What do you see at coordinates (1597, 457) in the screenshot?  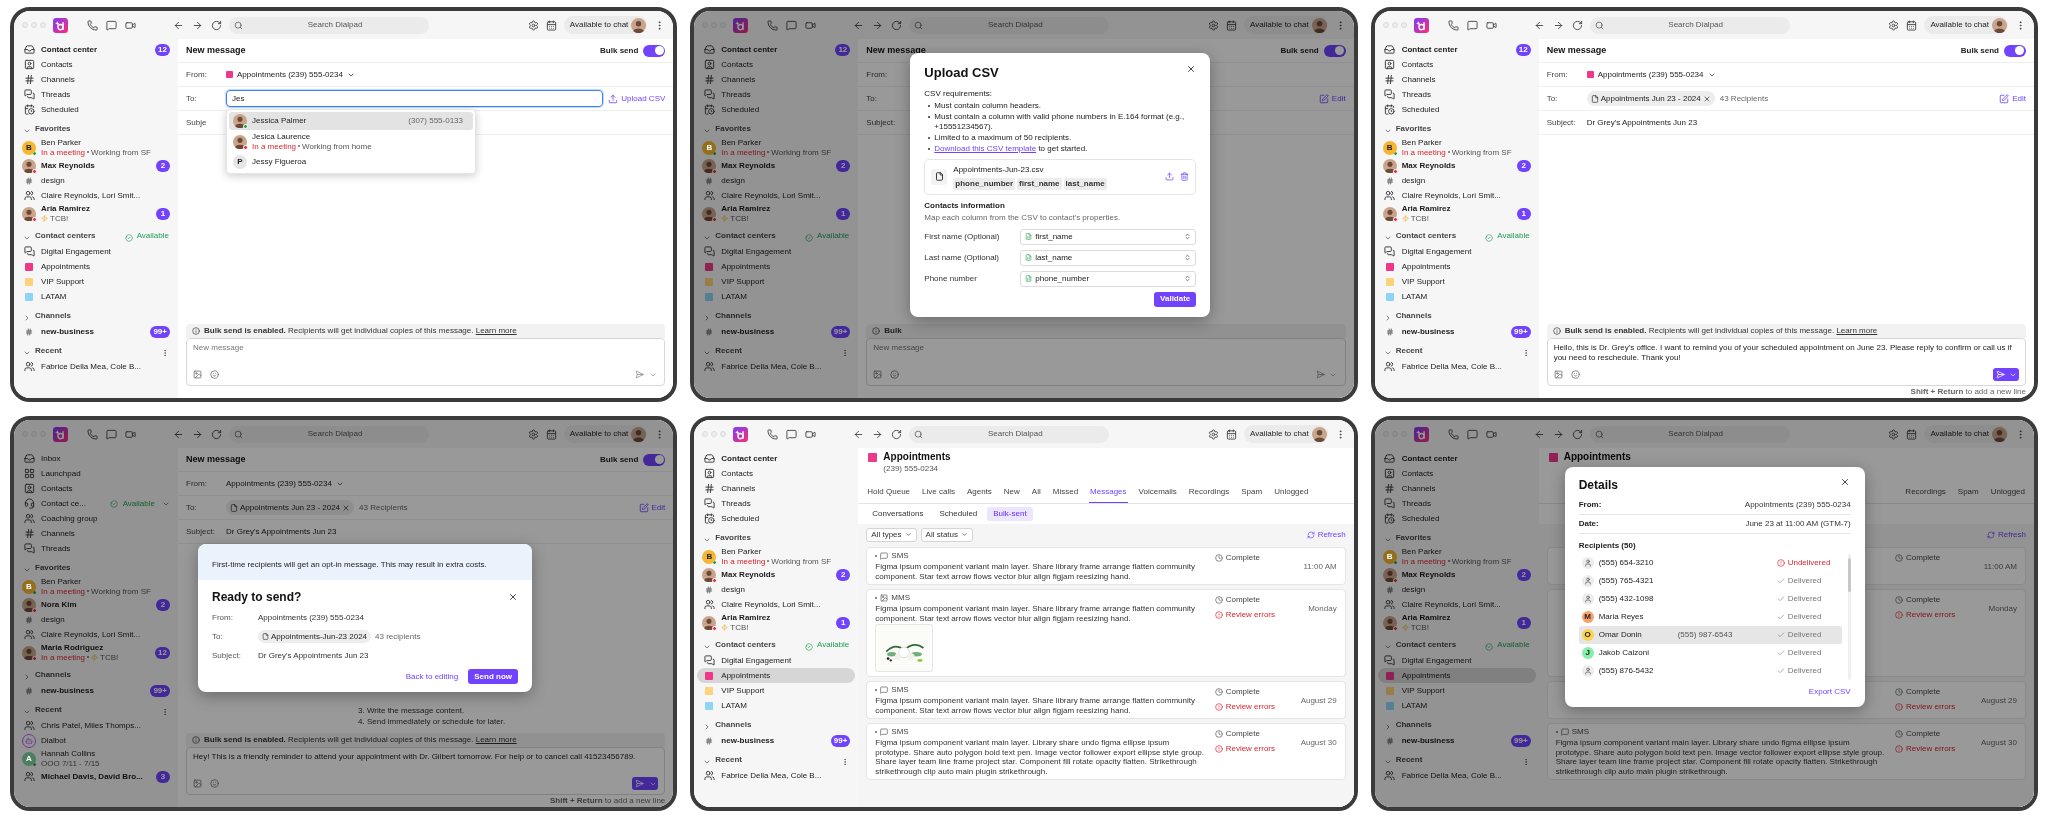 I see `page-title: Appointments` at bounding box center [1597, 457].